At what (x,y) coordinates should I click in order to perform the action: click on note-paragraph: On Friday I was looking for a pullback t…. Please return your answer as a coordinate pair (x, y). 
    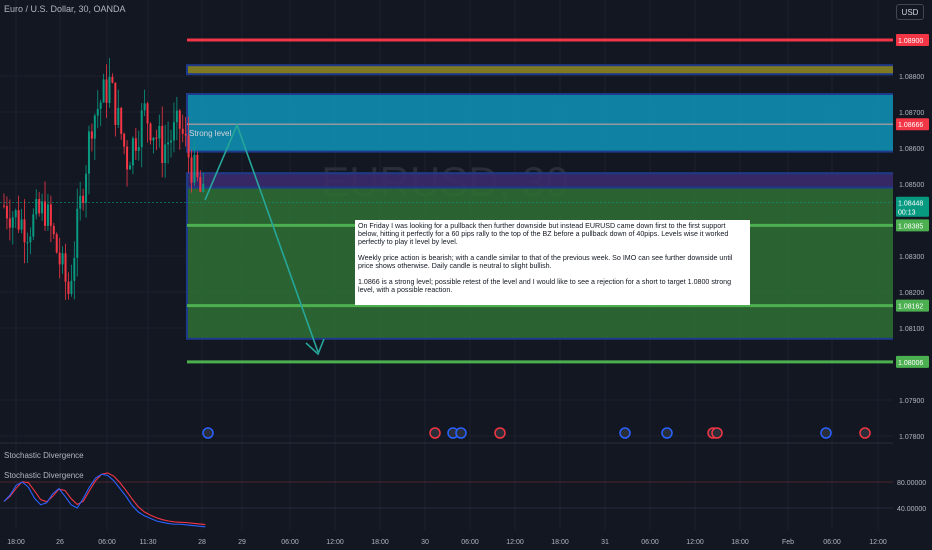
    Looking at the image, I should click on (543, 234).